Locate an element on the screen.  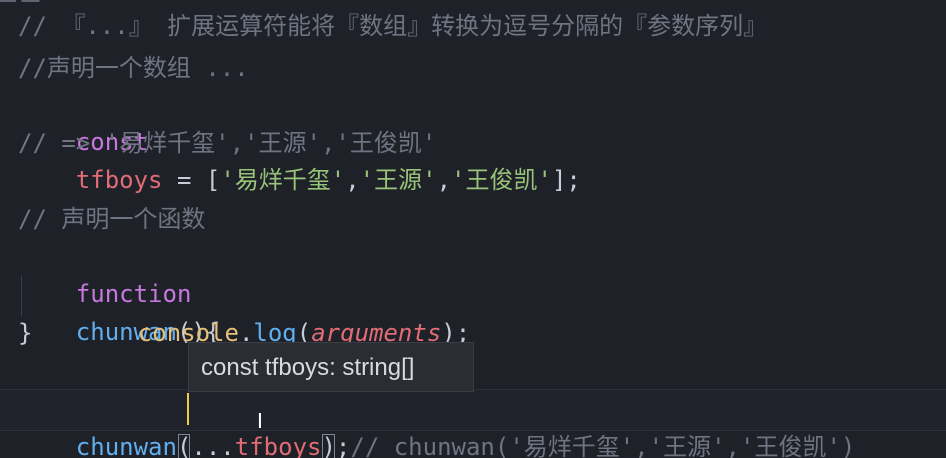
chunwan-call-name: chunwan is located at coordinates (126, 445).